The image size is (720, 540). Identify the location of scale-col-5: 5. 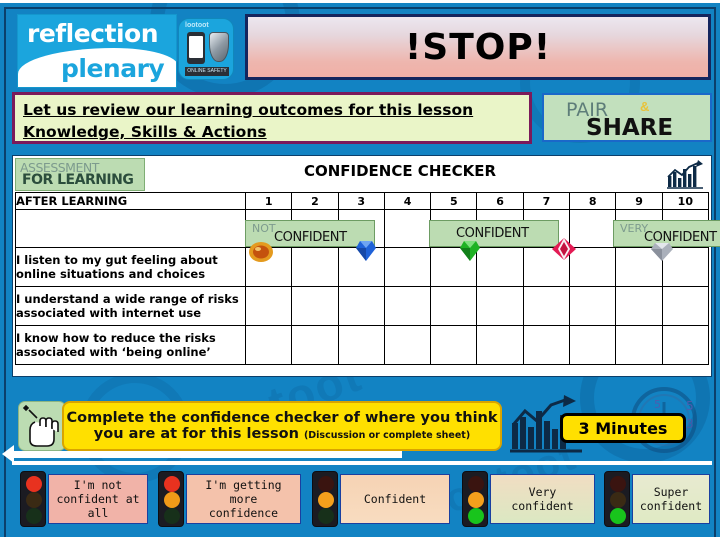
(454, 201).